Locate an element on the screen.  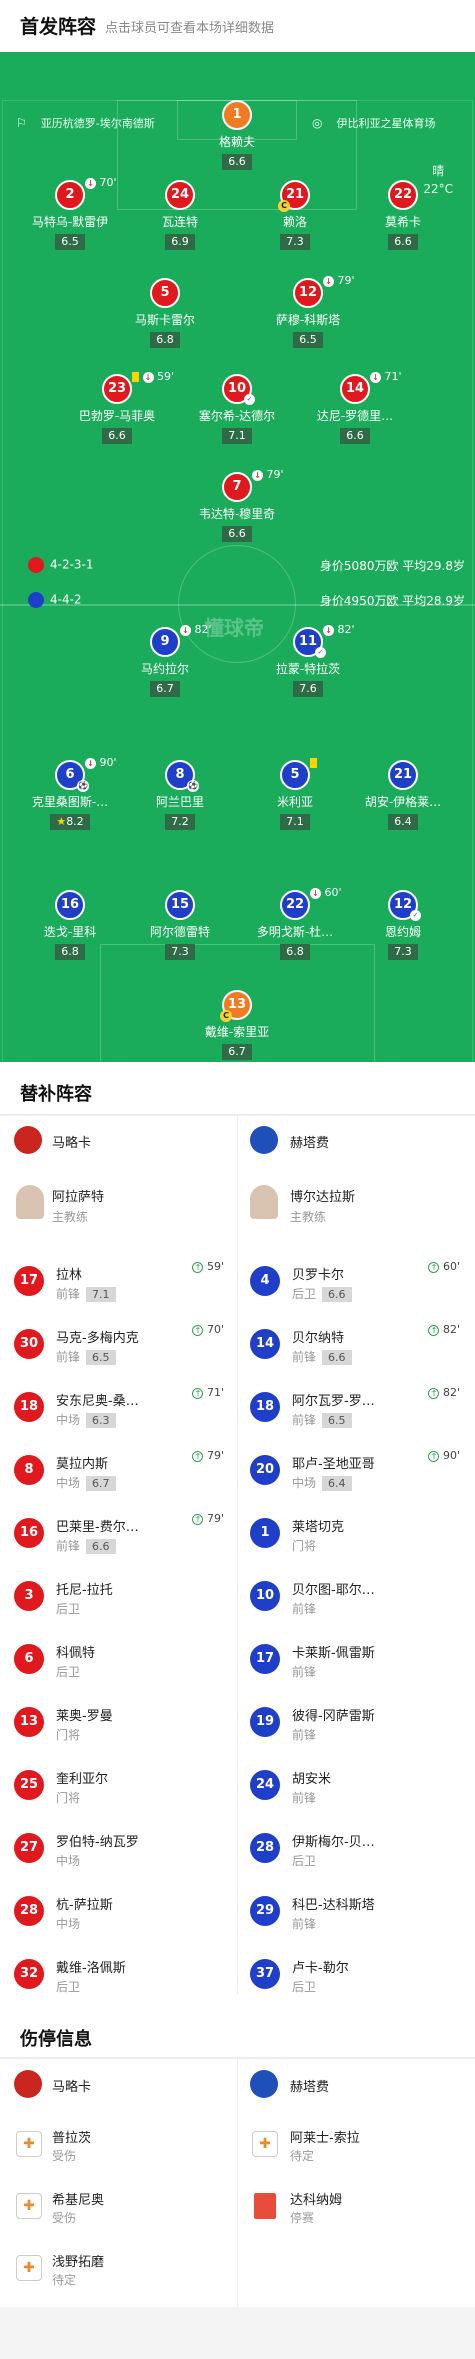
sub-player-name: 莱奥-罗曼 is located at coordinates (84, 1716).